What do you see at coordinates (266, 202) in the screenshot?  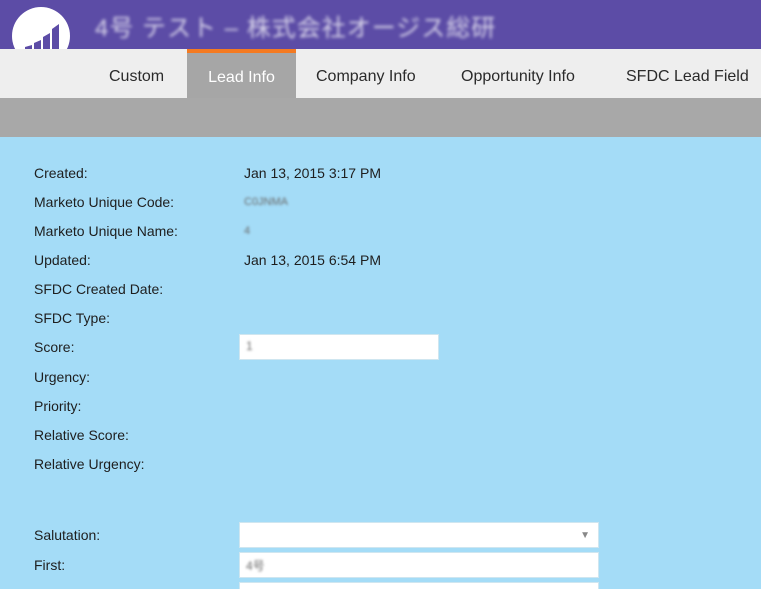 I see `unique-code-value: C0JNMA` at bounding box center [266, 202].